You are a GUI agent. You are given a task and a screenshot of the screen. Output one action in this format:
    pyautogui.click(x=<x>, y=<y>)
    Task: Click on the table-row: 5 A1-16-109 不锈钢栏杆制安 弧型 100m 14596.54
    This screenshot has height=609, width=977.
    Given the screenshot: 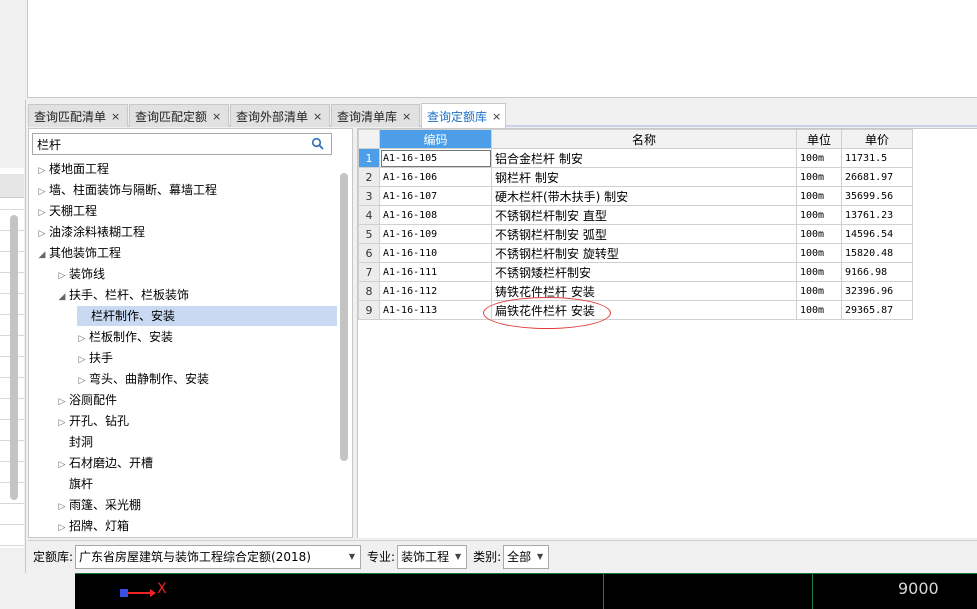 What is the action you would take?
    pyautogui.click(x=635, y=234)
    